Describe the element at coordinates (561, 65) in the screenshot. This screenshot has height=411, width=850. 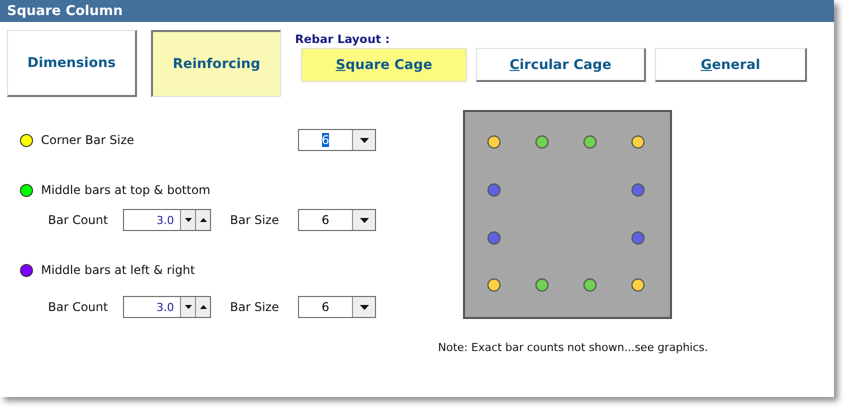
I see `layout-button: Circular Cage` at that location.